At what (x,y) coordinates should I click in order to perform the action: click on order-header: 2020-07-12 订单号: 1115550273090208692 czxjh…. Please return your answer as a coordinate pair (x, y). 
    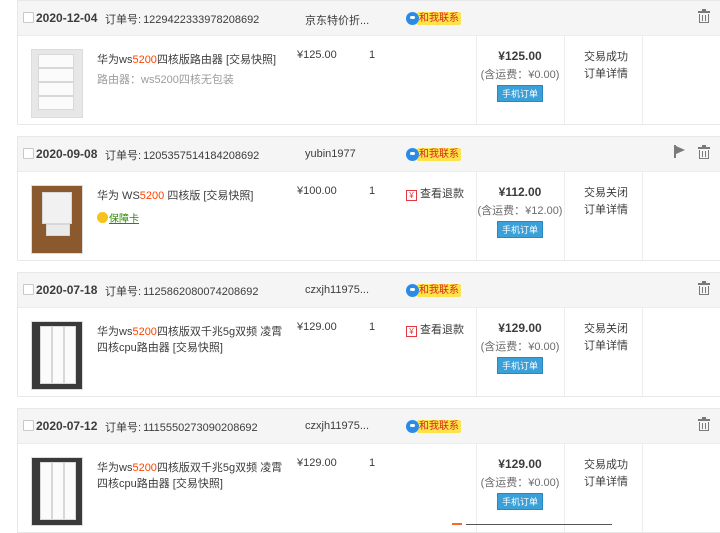
    Looking at the image, I should click on (369, 426).